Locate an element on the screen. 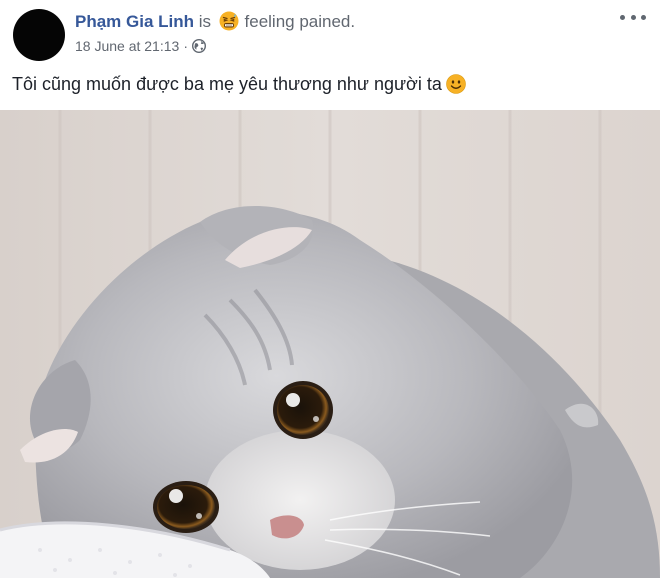 Image resolution: width=660 pixels, height=578 pixels. is-text: is is located at coordinates (205, 21).